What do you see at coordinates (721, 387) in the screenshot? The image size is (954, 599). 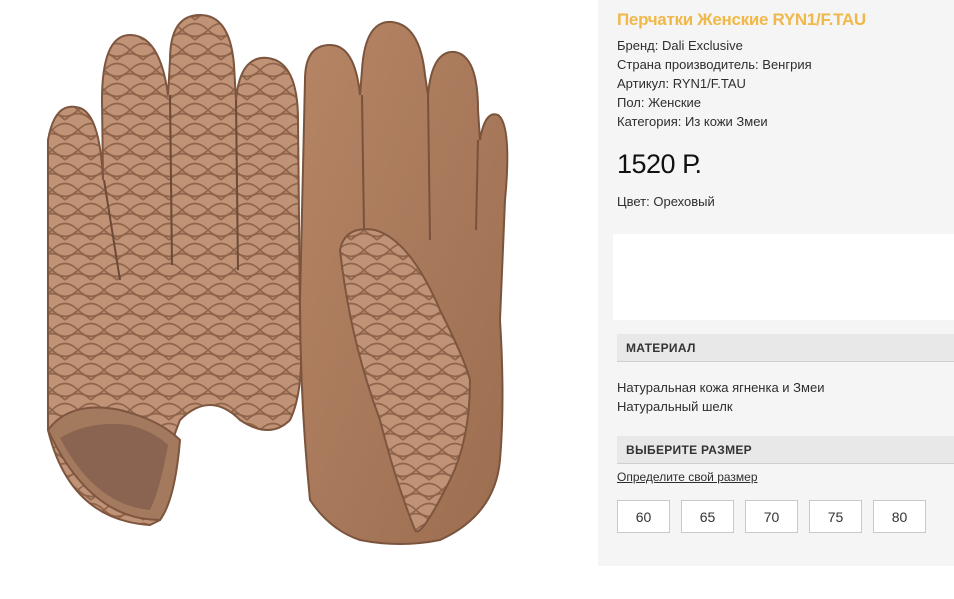 I see `material-item: Натуральная кожа ягненка и Змеи` at bounding box center [721, 387].